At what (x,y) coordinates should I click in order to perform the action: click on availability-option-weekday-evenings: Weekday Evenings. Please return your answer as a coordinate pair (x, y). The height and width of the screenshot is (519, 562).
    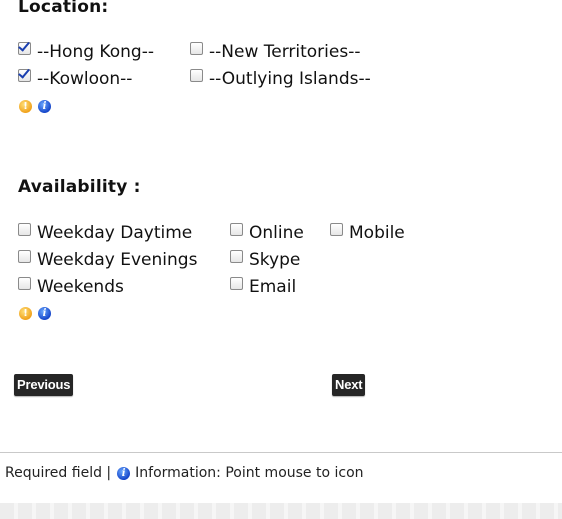
    Looking at the image, I should click on (107, 260).